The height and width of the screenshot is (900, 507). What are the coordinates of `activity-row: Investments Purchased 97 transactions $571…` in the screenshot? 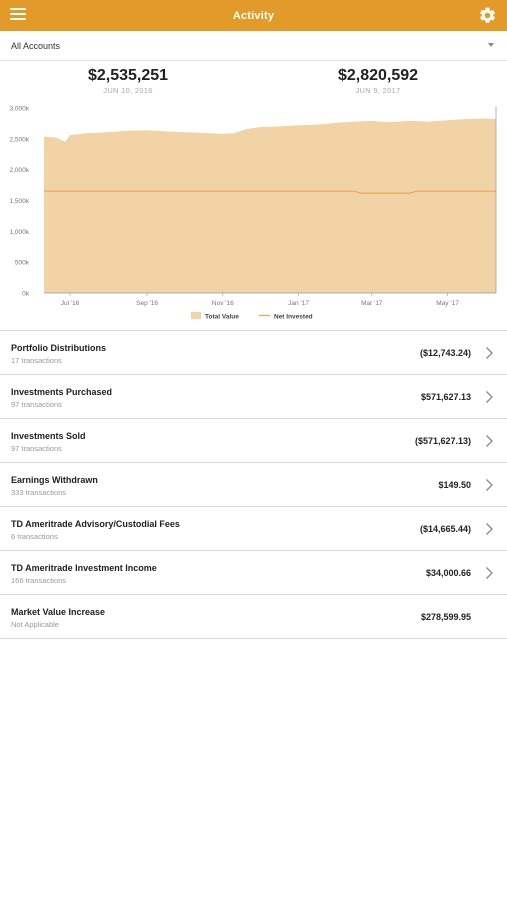 It's located at (253, 397).